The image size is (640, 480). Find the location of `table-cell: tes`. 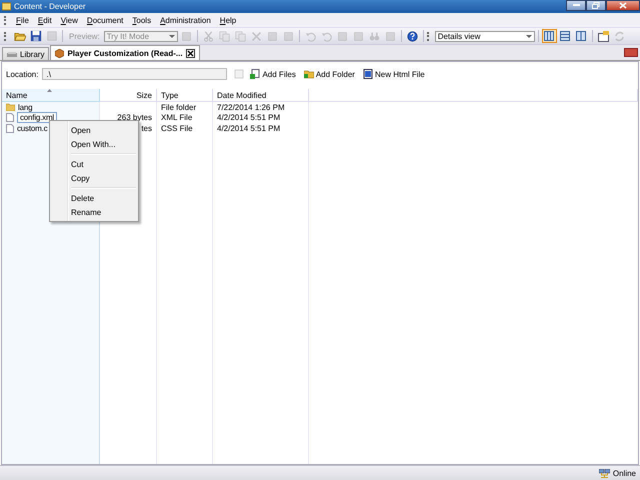

table-cell: tes is located at coordinates (146, 128).